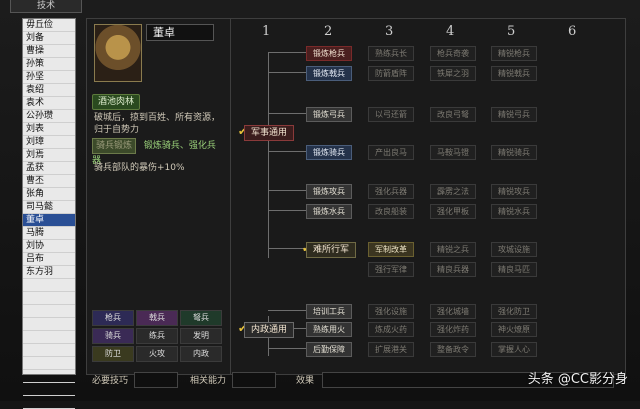  What do you see at coordinates (49, 220) in the screenshot?
I see `faction-list-item: 董卓` at bounding box center [49, 220].